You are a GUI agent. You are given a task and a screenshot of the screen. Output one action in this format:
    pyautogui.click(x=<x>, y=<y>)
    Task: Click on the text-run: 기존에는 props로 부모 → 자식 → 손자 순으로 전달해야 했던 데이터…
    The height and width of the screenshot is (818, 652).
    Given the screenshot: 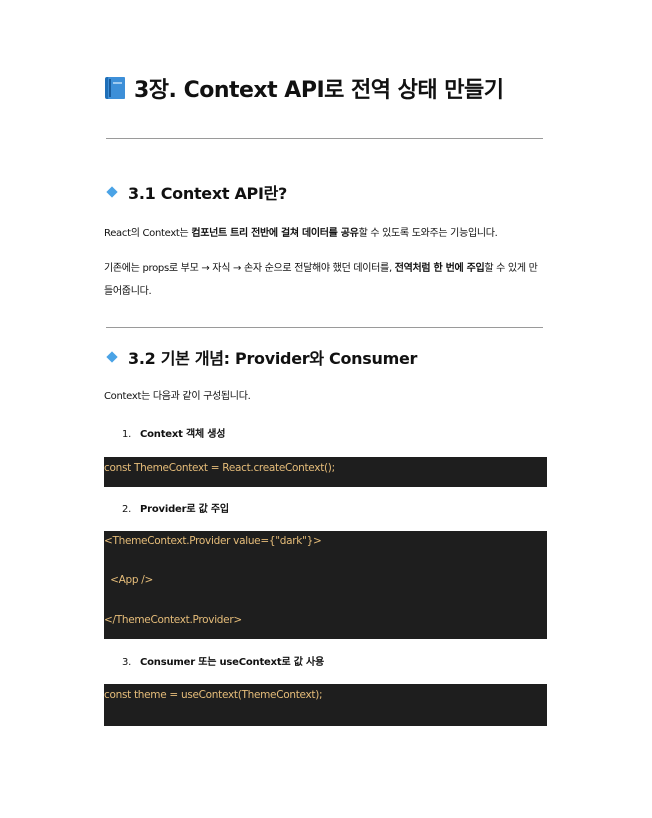 What is the action you would take?
    pyautogui.click(x=249, y=268)
    